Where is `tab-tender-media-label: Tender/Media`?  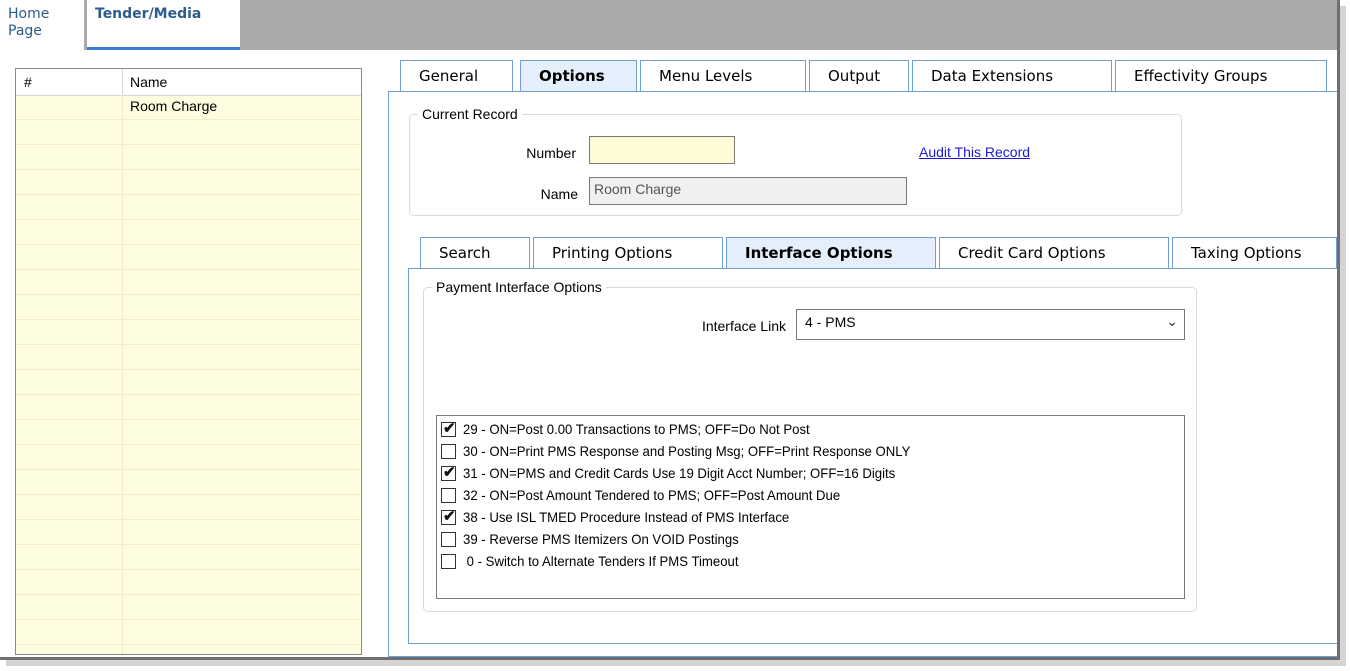
tab-tender-media-label: Tender/Media is located at coordinates (148, 14).